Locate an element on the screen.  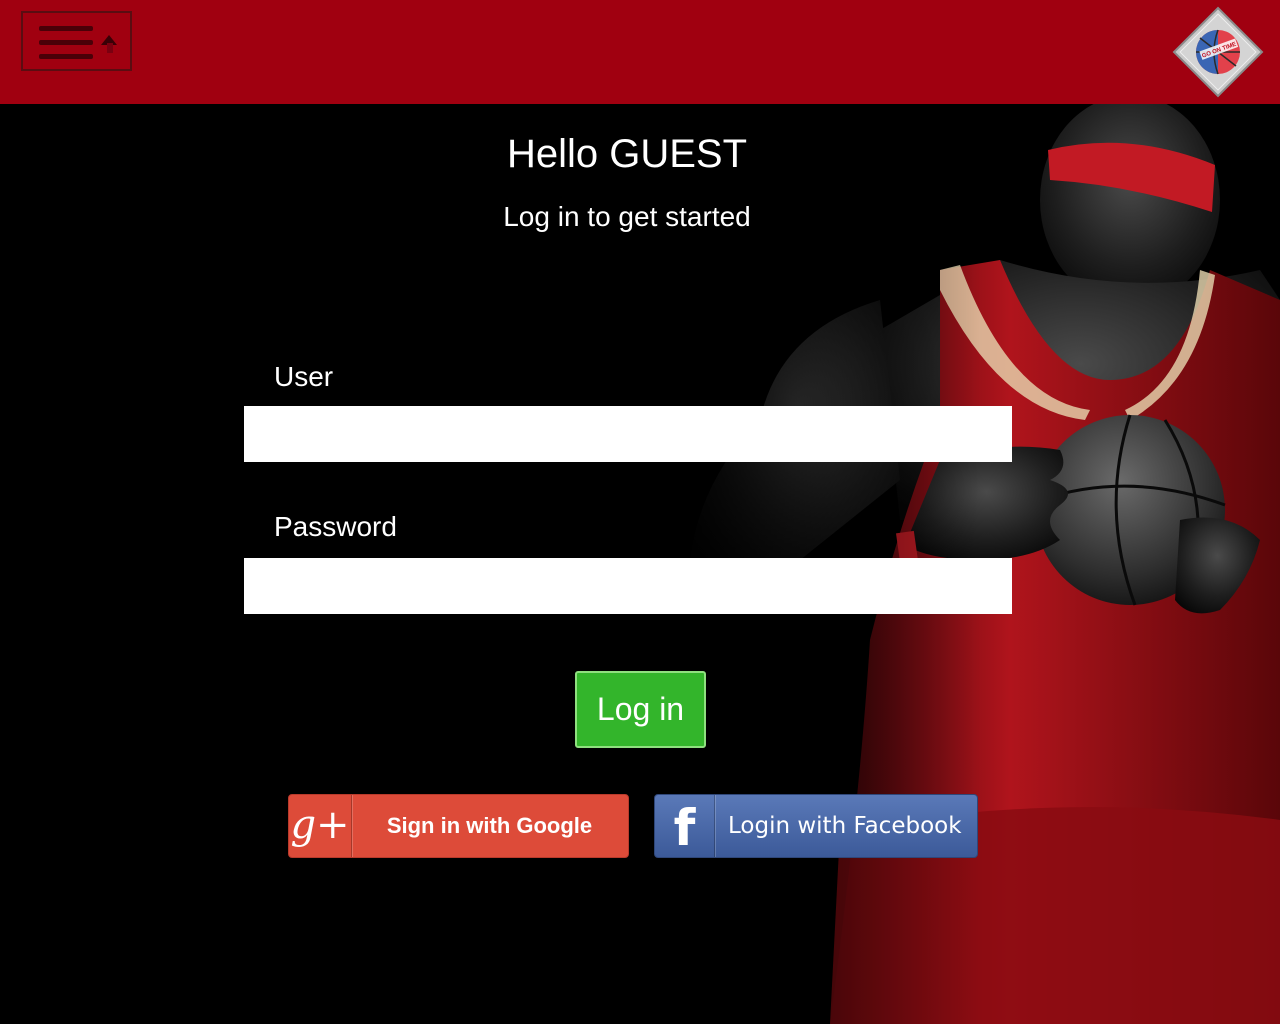
logo-icon: GO ON TIME is located at coordinates (1218, 52).